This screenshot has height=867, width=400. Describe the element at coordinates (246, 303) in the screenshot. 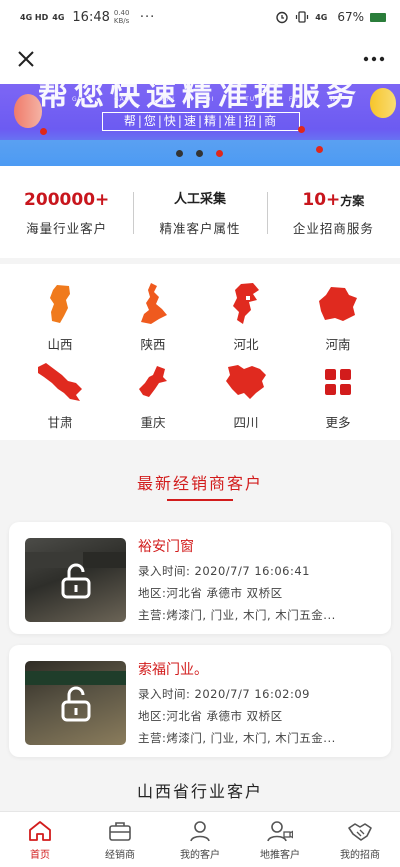

I see `hebei-map-icon` at that location.